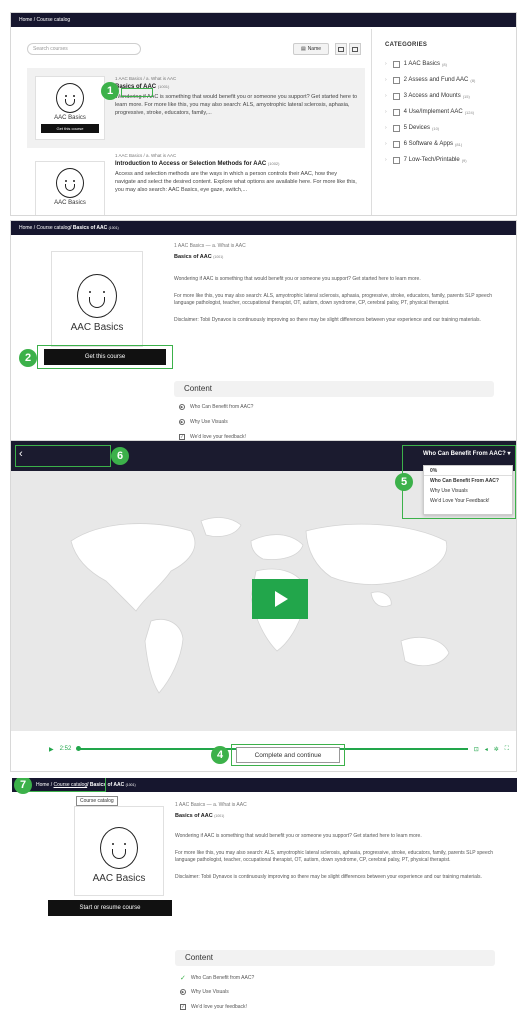 The width and height of the screenshot is (517, 1025). What do you see at coordinates (449, 80) in the screenshot?
I see `category-item: › 2 Assess and Fund AAC (8)` at bounding box center [449, 80].